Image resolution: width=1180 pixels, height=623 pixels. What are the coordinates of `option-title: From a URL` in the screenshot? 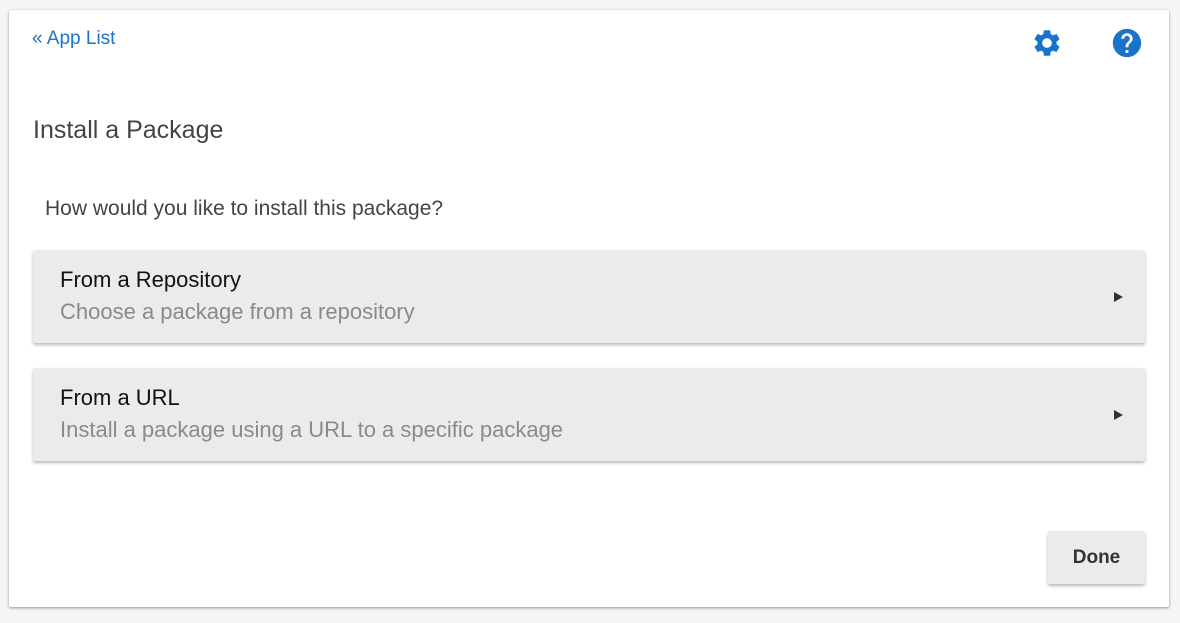 It's located at (120, 397).